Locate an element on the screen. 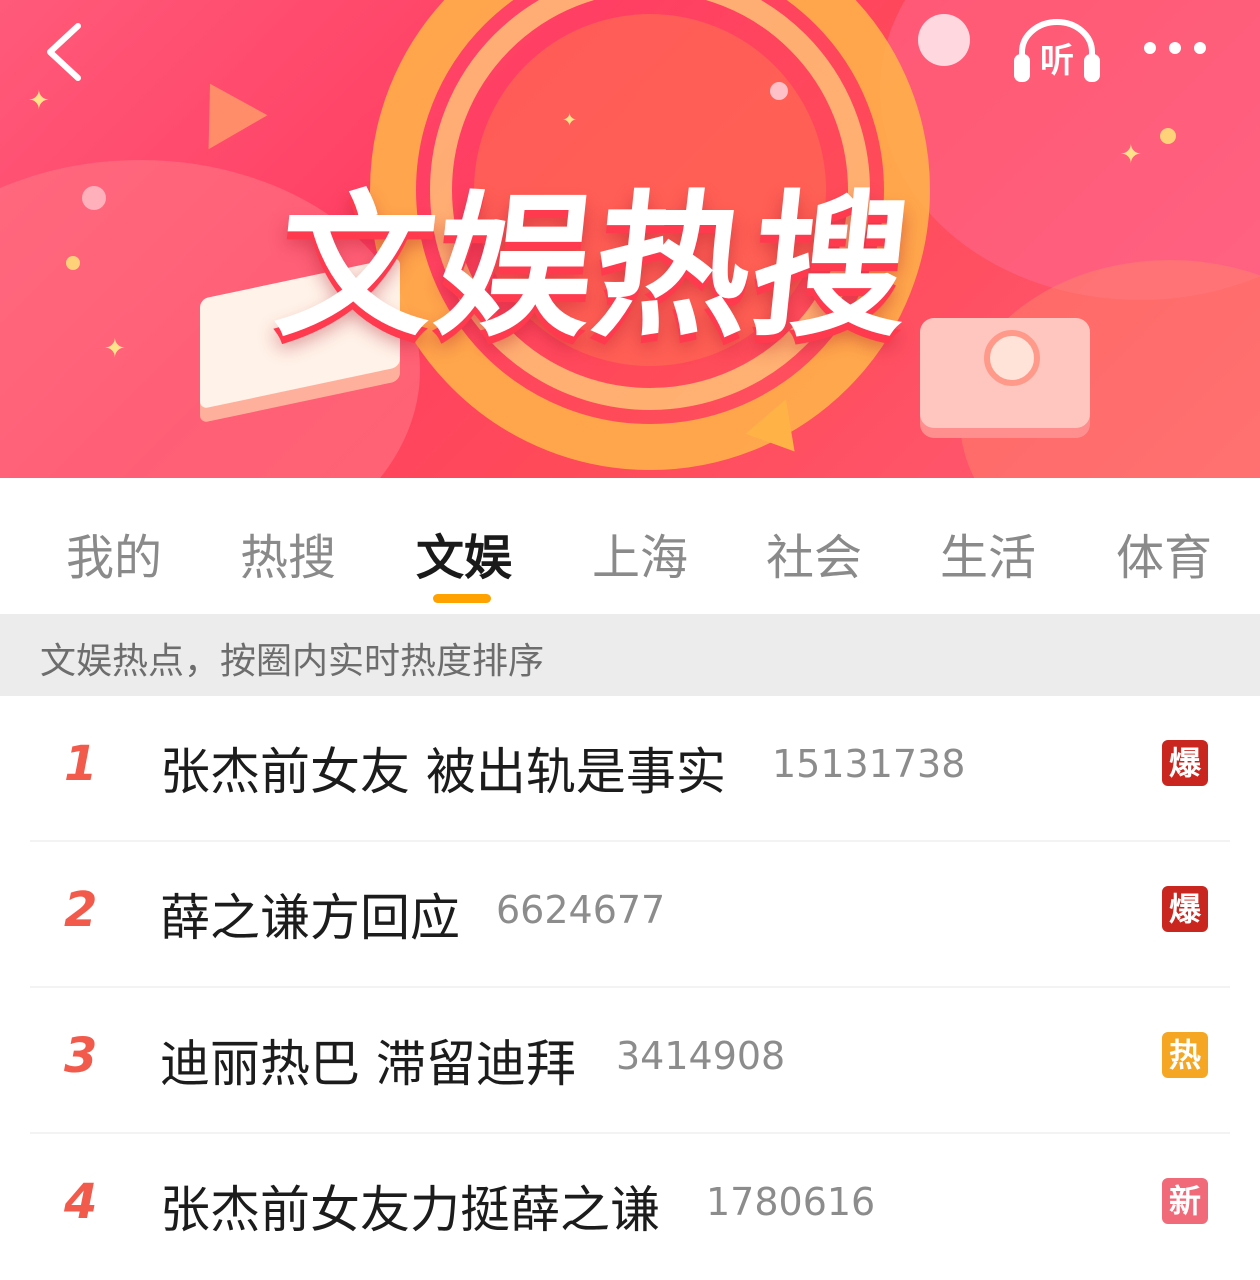  list-item: 2 薛之谦方回应 6624677 爆 is located at coordinates (630, 915).